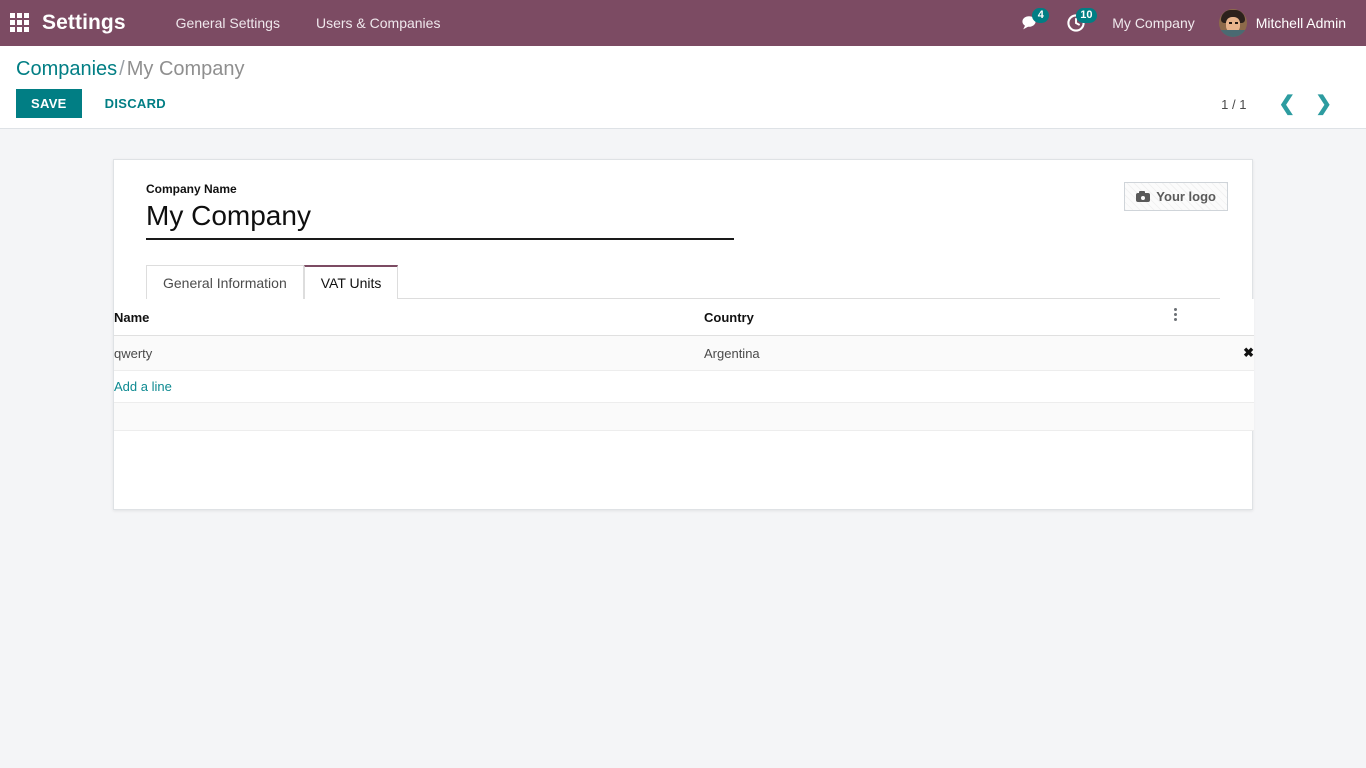 The image size is (1366, 768). I want to click on table-filler-cell, so click(684, 416).